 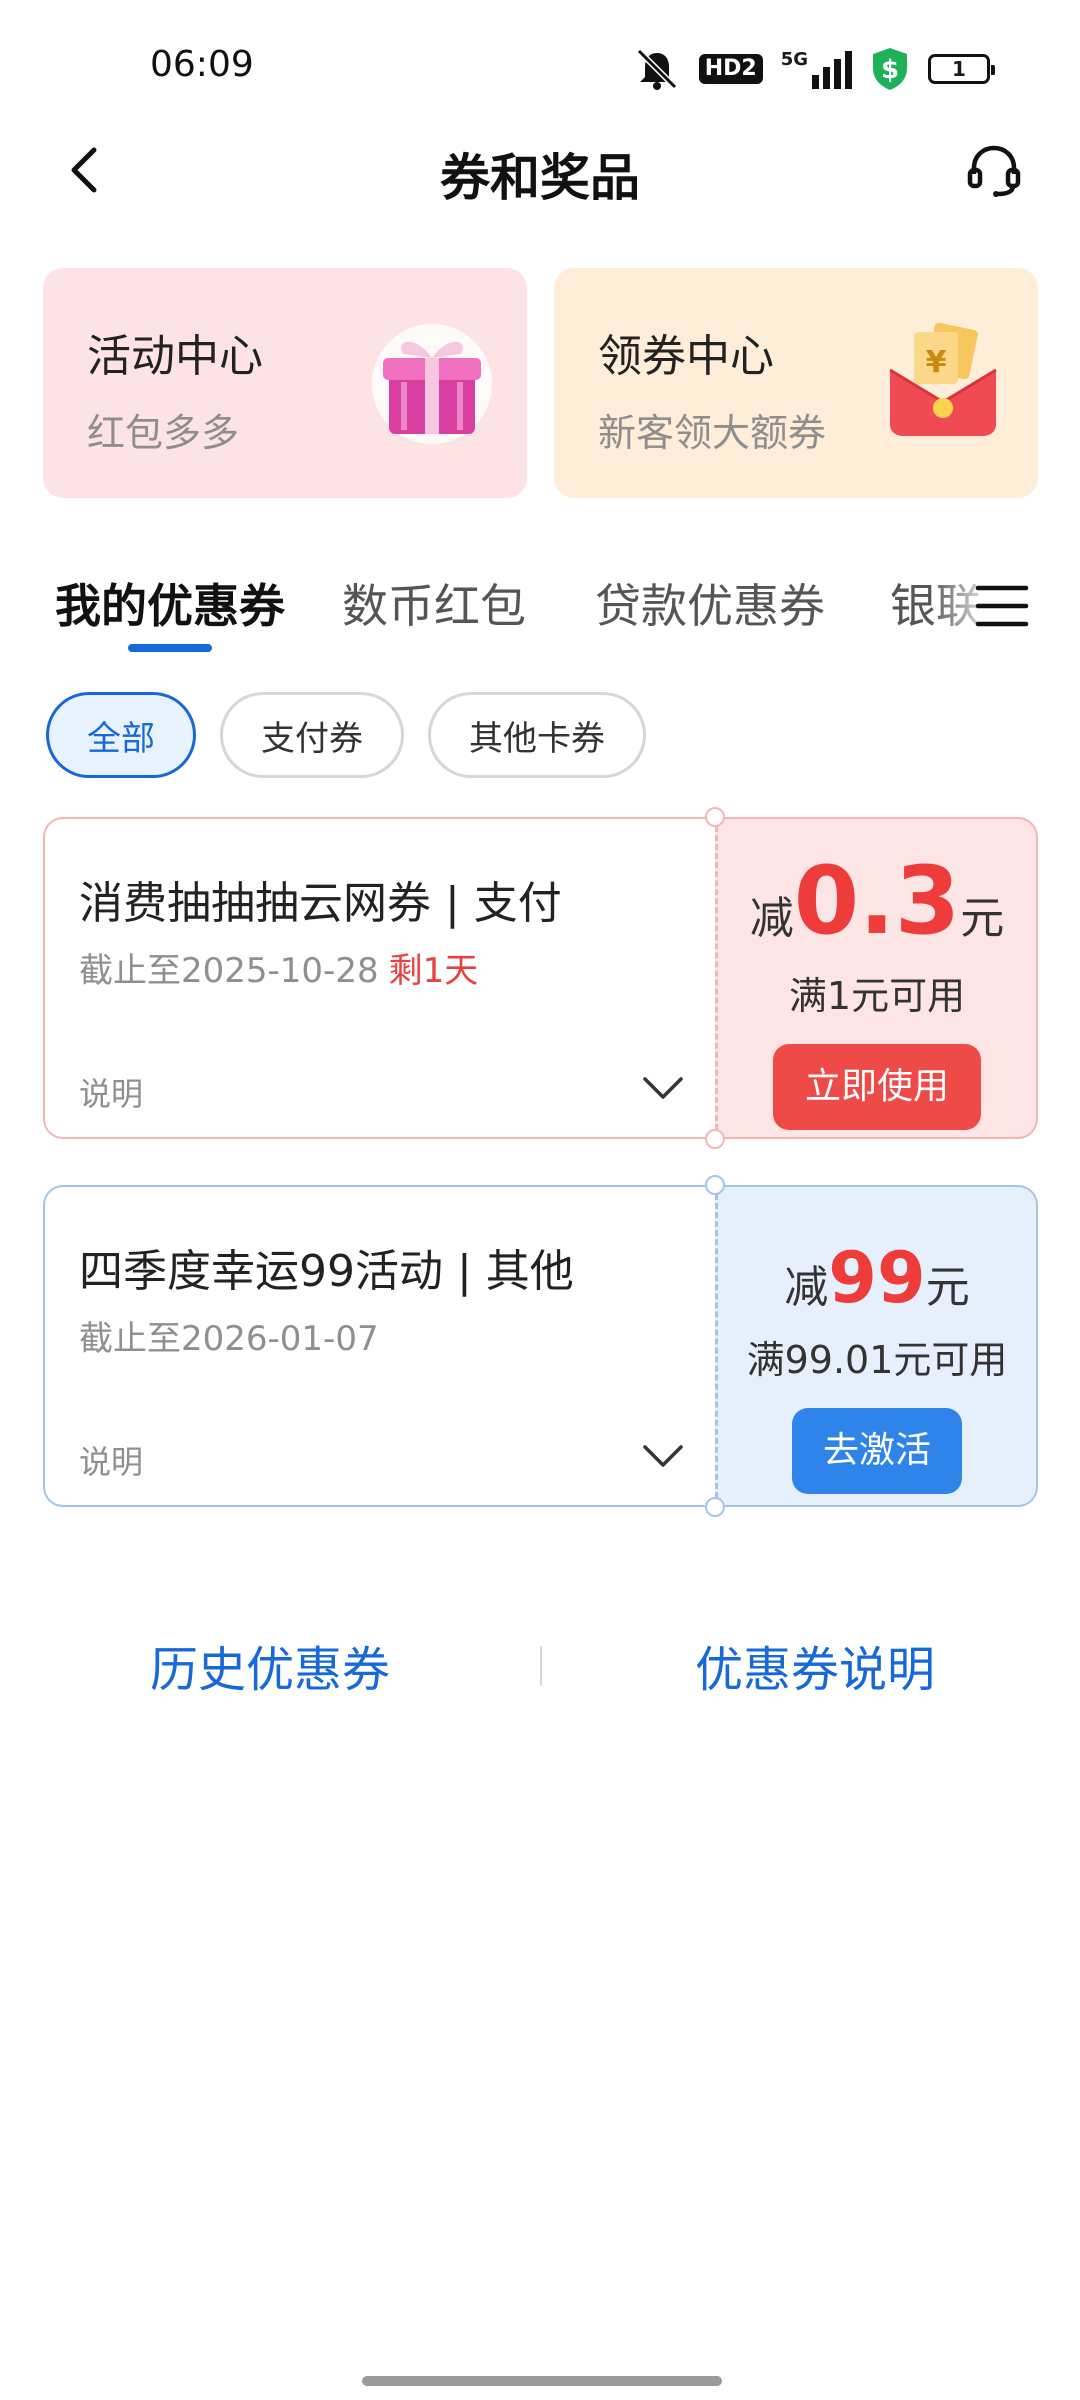 I want to click on red-envelope-icon: ¥, so click(x=943, y=379).